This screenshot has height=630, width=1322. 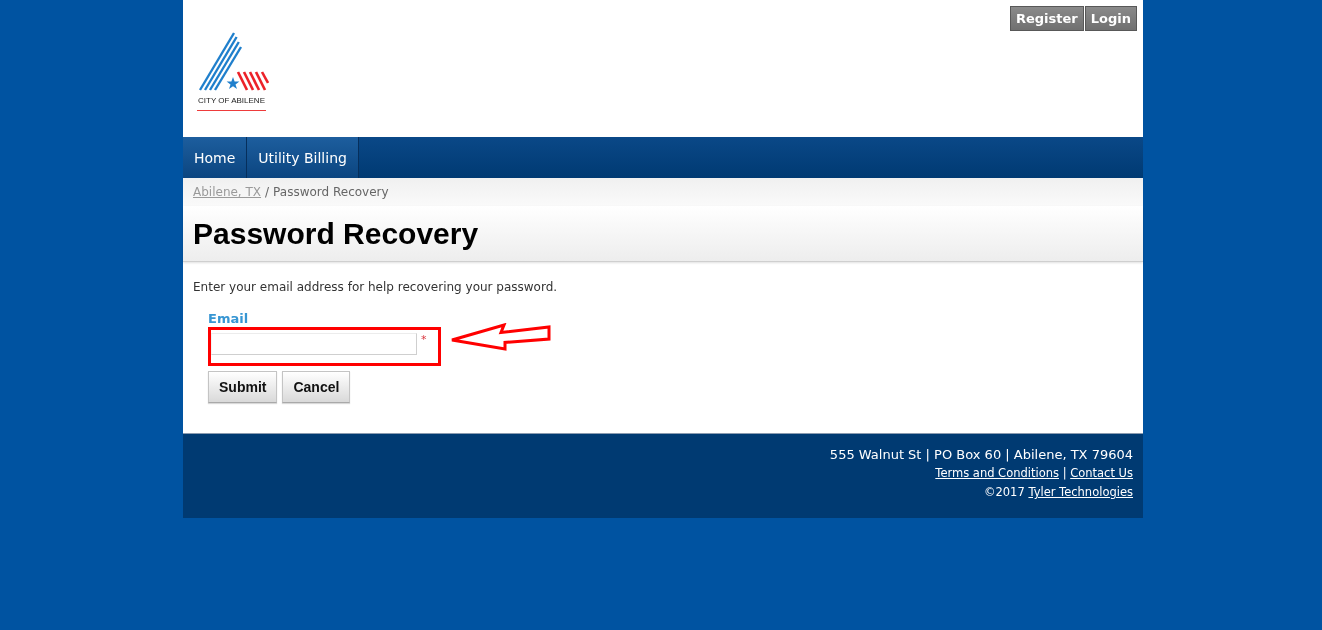 What do you see at coordinates (314, 344) in the screenshot?
I see `email-input` at bounding box center [314, 344].